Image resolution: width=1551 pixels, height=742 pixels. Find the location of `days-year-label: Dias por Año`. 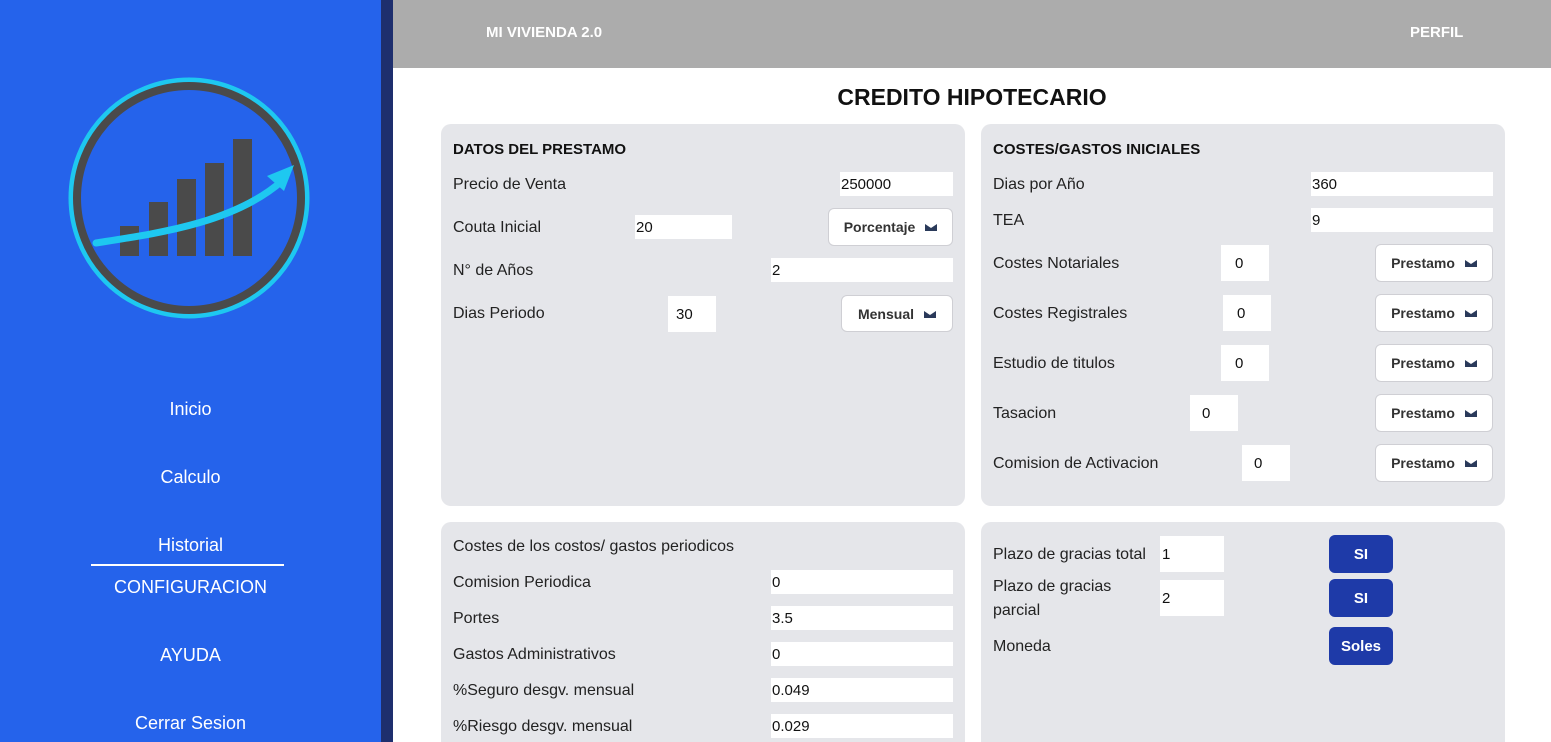

days-year-label: Dias por Año is located at coordinates (1039, 184).